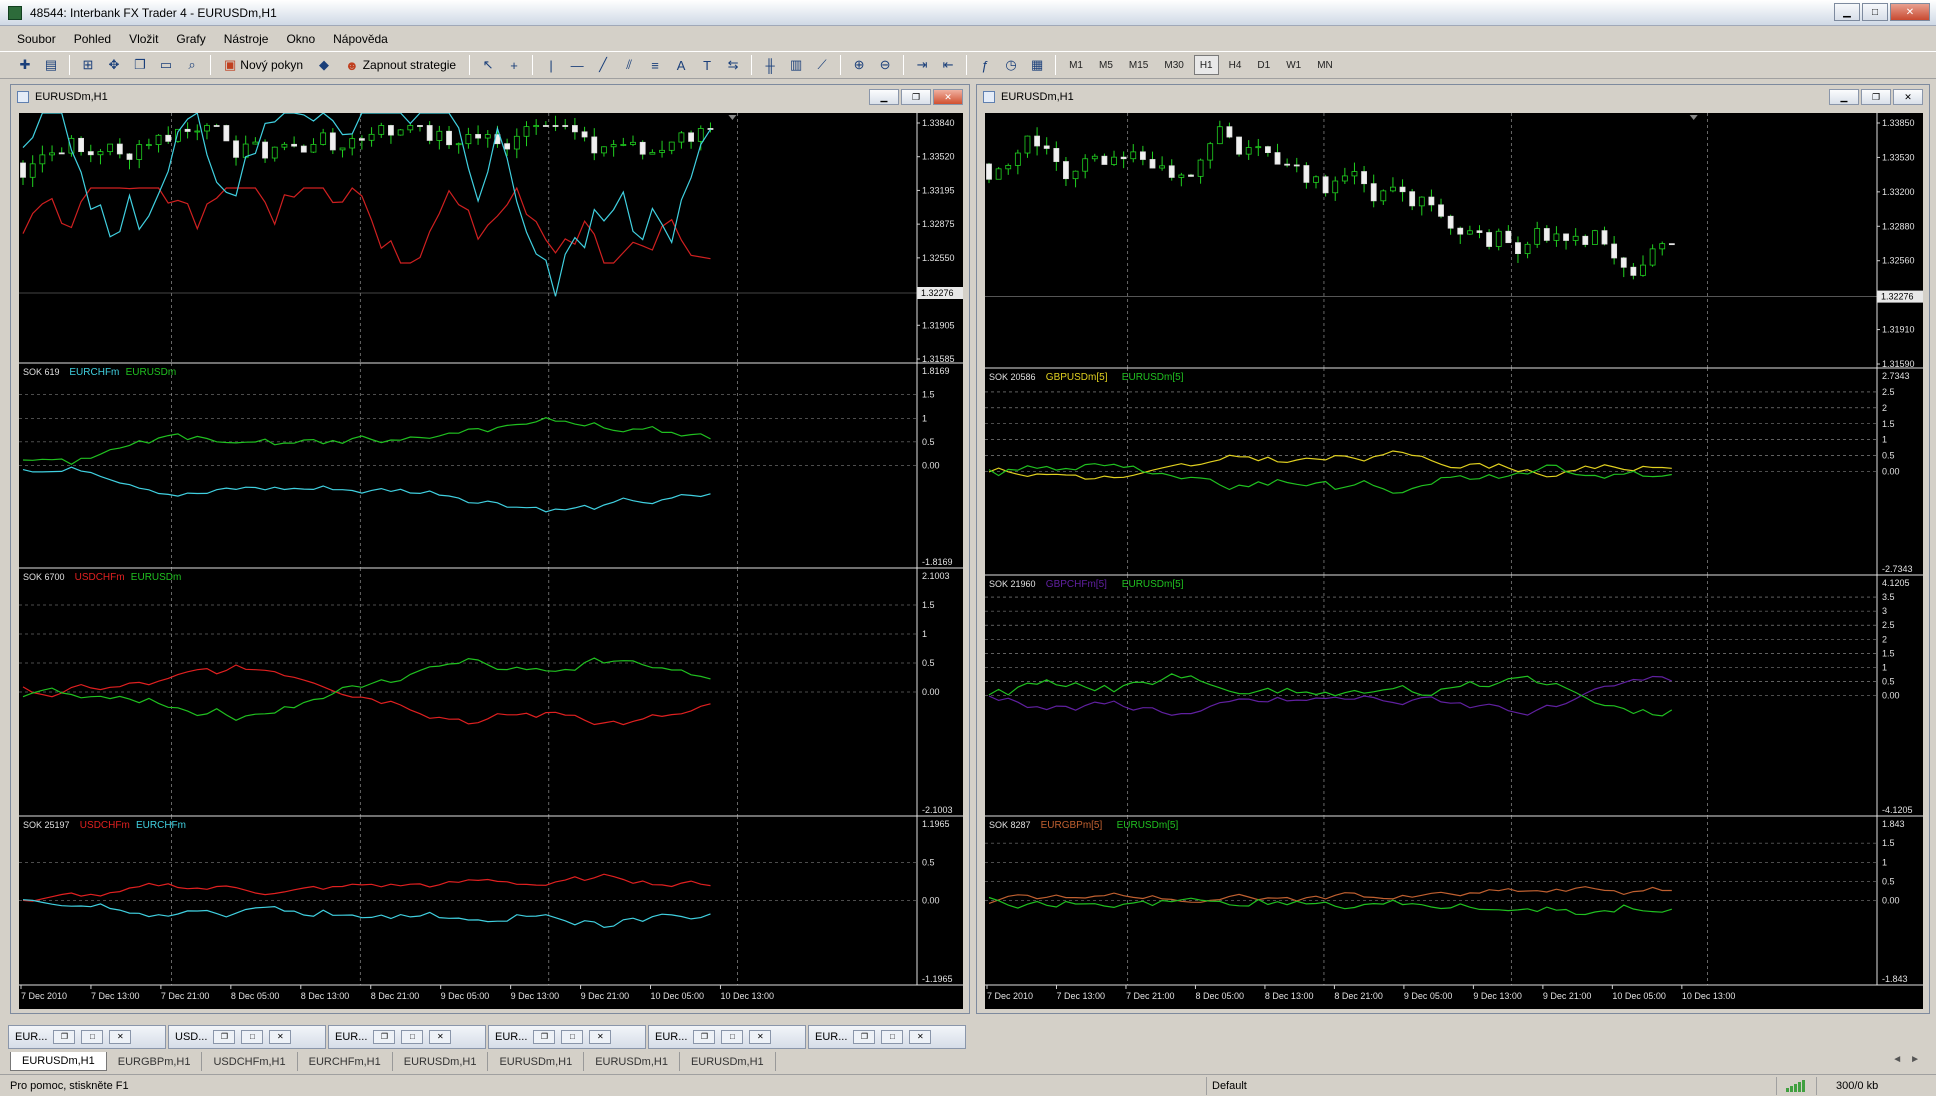  I want to click on menu-tools: Nástroje, so click(246, 39).